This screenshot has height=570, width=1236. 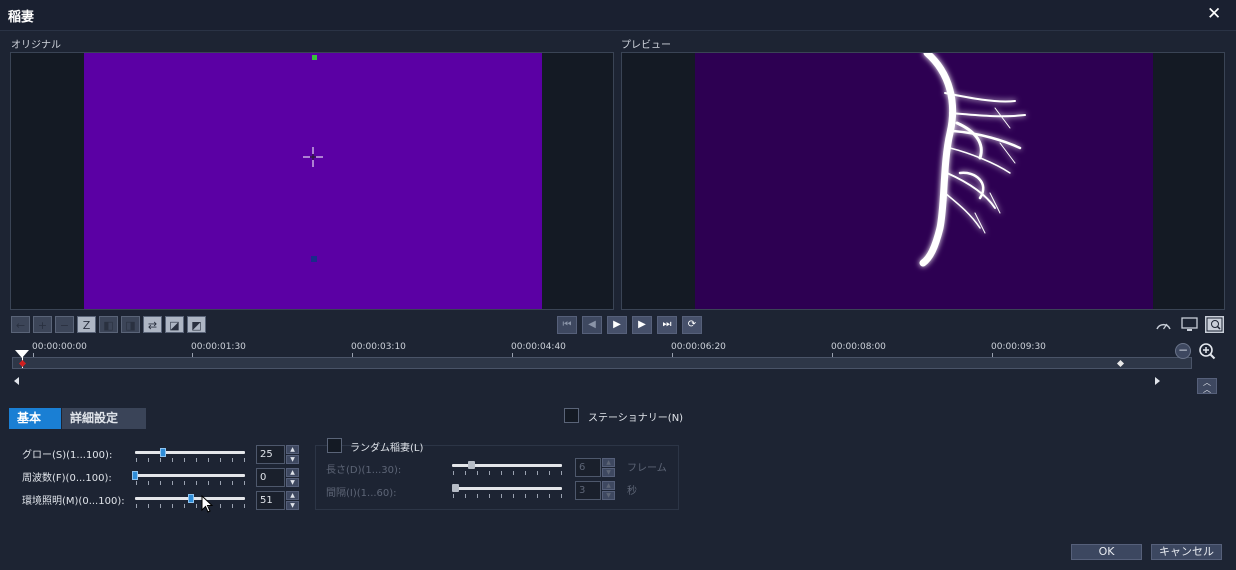 What do you see at coordinates (588, 467) in the screenshot?
I see `random-row-value-field: 6` at bounding box center [588, 467].